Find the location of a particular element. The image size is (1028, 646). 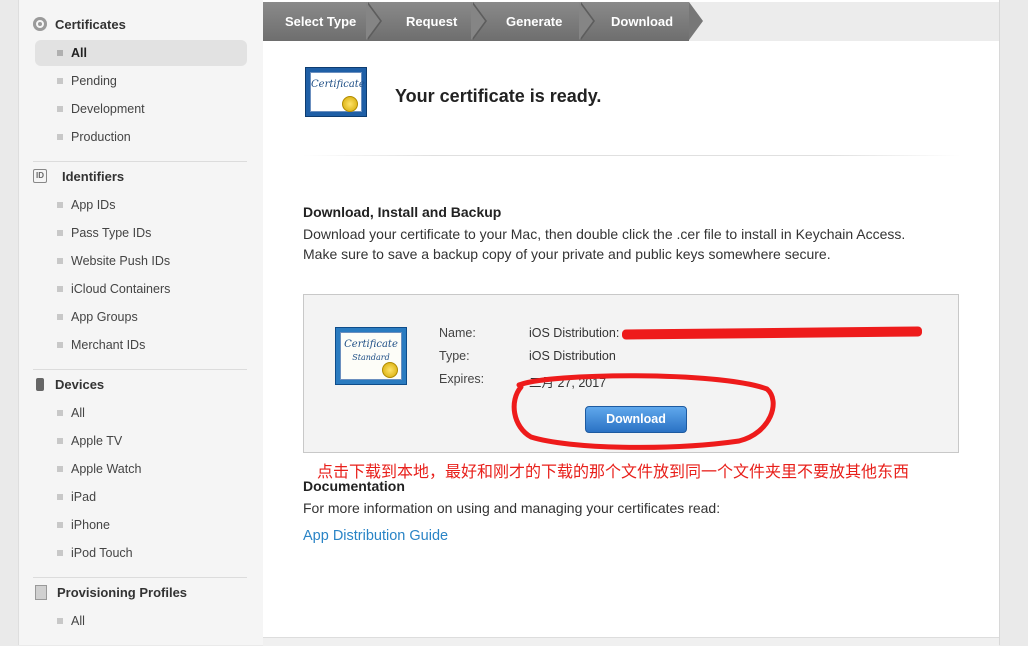

app-distribution-guide-link: App Distribution Guide is located at coordinates (375, 536).